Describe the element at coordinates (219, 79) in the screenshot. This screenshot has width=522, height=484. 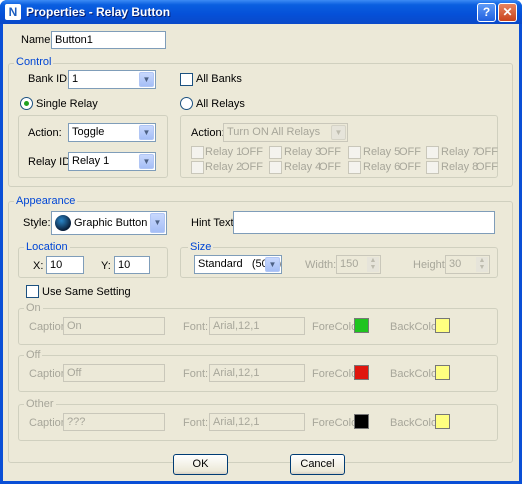
I see `all-banks-label: All Banks` at that location.